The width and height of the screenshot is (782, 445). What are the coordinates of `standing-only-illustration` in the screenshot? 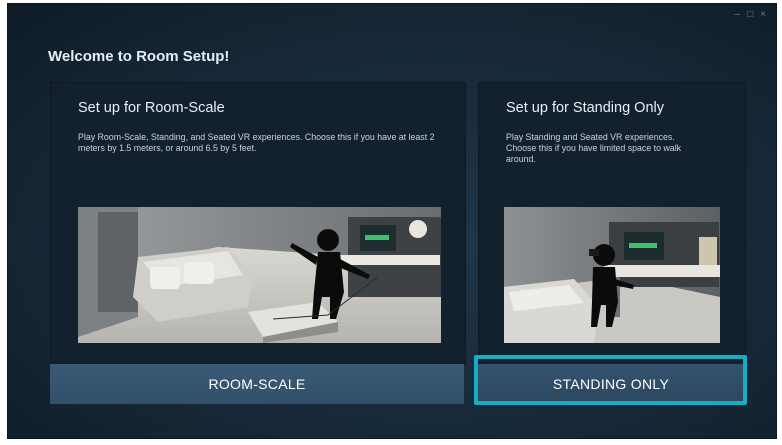 It's located at (612, 275).